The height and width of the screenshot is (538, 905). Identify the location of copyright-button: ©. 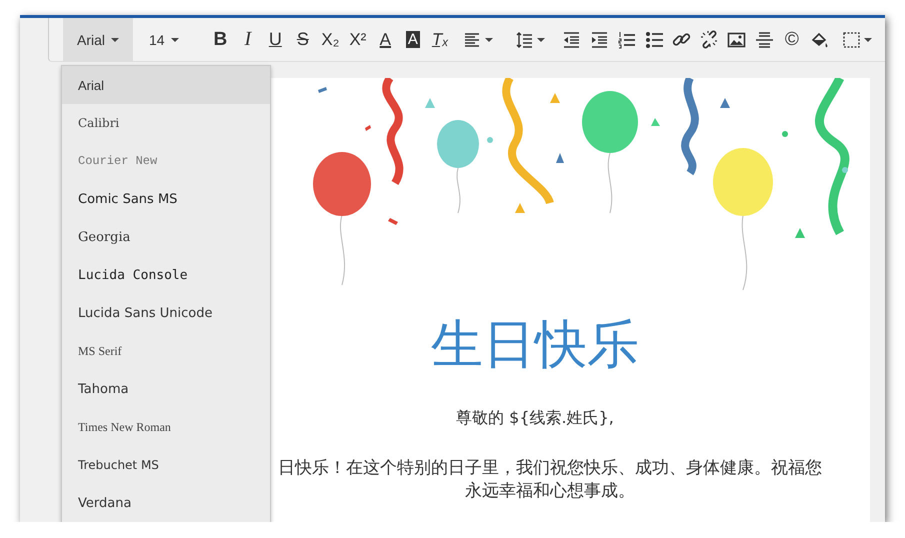
(792, 39).